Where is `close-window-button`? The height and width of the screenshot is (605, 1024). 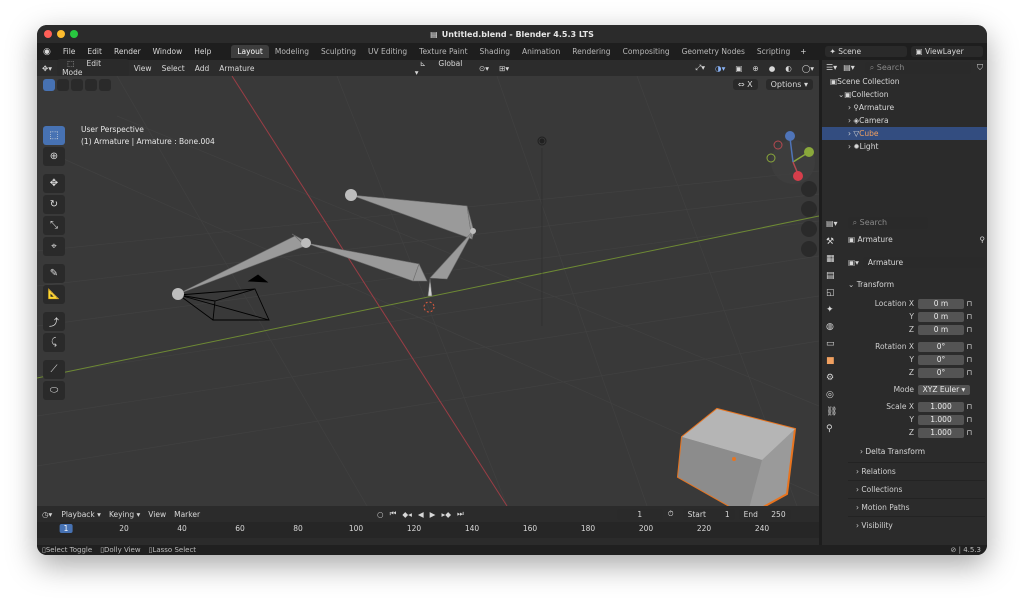
close-window-button is located at coordinates (48, 34).